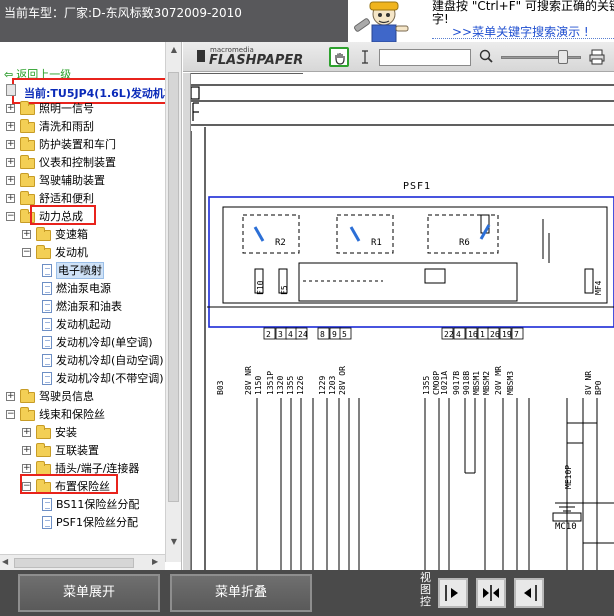 The width and height of the screenshot is (614, 616). What do you see at coordinates (597, 57) in the screenshot?
I see `print-button` at bounding box center [597, 57].